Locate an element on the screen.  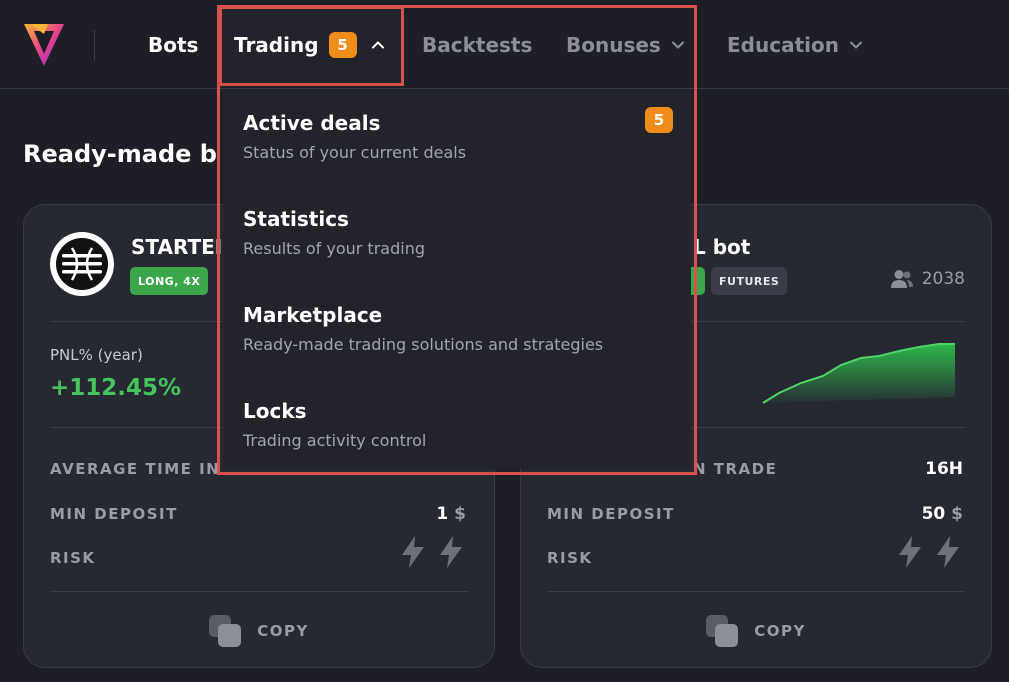
nav-education: Education is located at coordinates (795, 44).